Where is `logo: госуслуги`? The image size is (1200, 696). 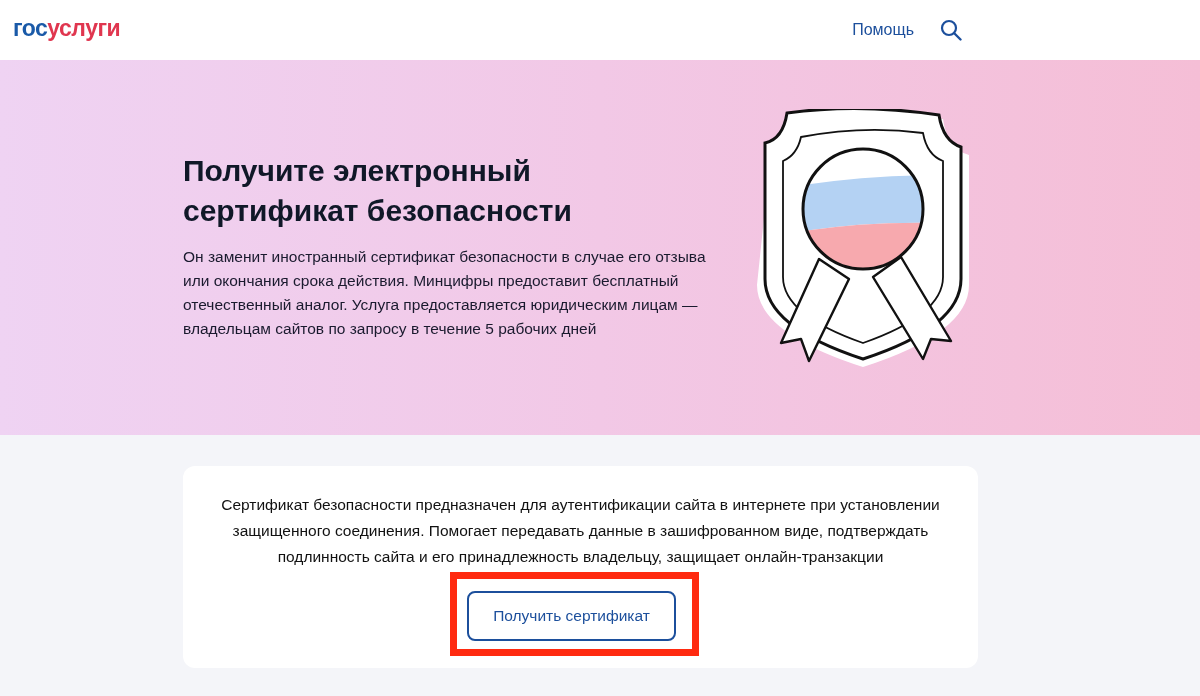 logo: госуслуги is located at coordinates (67, 30).